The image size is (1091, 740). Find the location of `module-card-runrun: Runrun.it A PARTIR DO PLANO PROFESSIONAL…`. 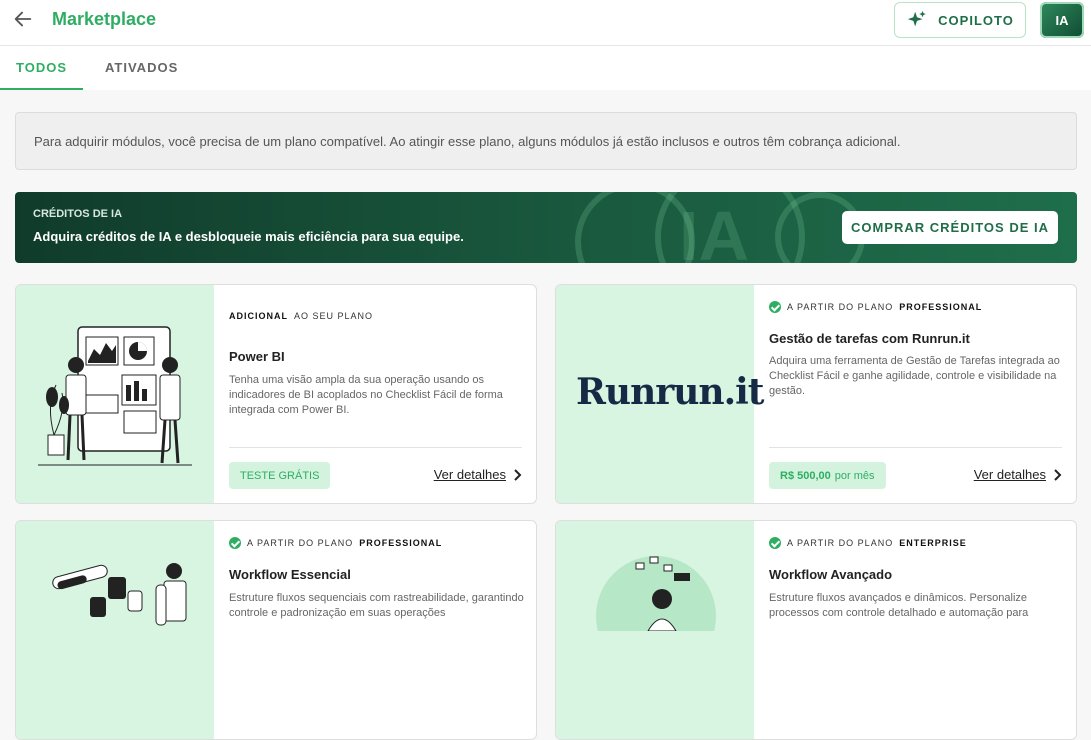

module-card-runrun: Runrun.it A PARTIR DO PLANO PROFESSIONAL… is located at coordinates (816, 394).